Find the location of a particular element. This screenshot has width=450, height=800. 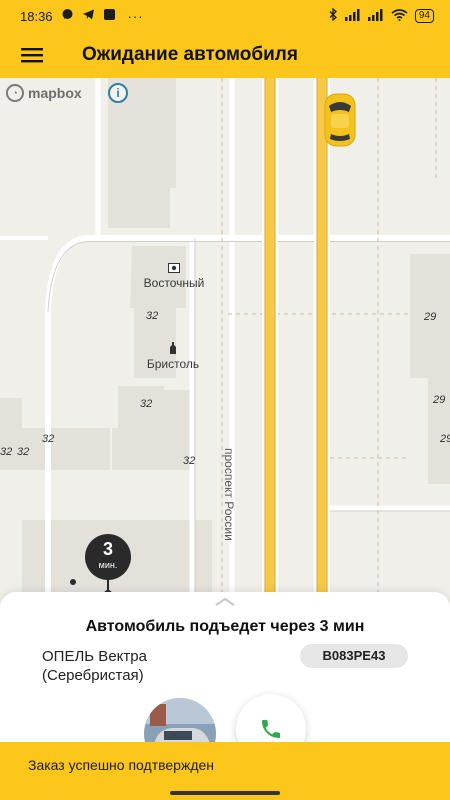

more-notifications-icon: ··· is located at coordinates (135, 16).